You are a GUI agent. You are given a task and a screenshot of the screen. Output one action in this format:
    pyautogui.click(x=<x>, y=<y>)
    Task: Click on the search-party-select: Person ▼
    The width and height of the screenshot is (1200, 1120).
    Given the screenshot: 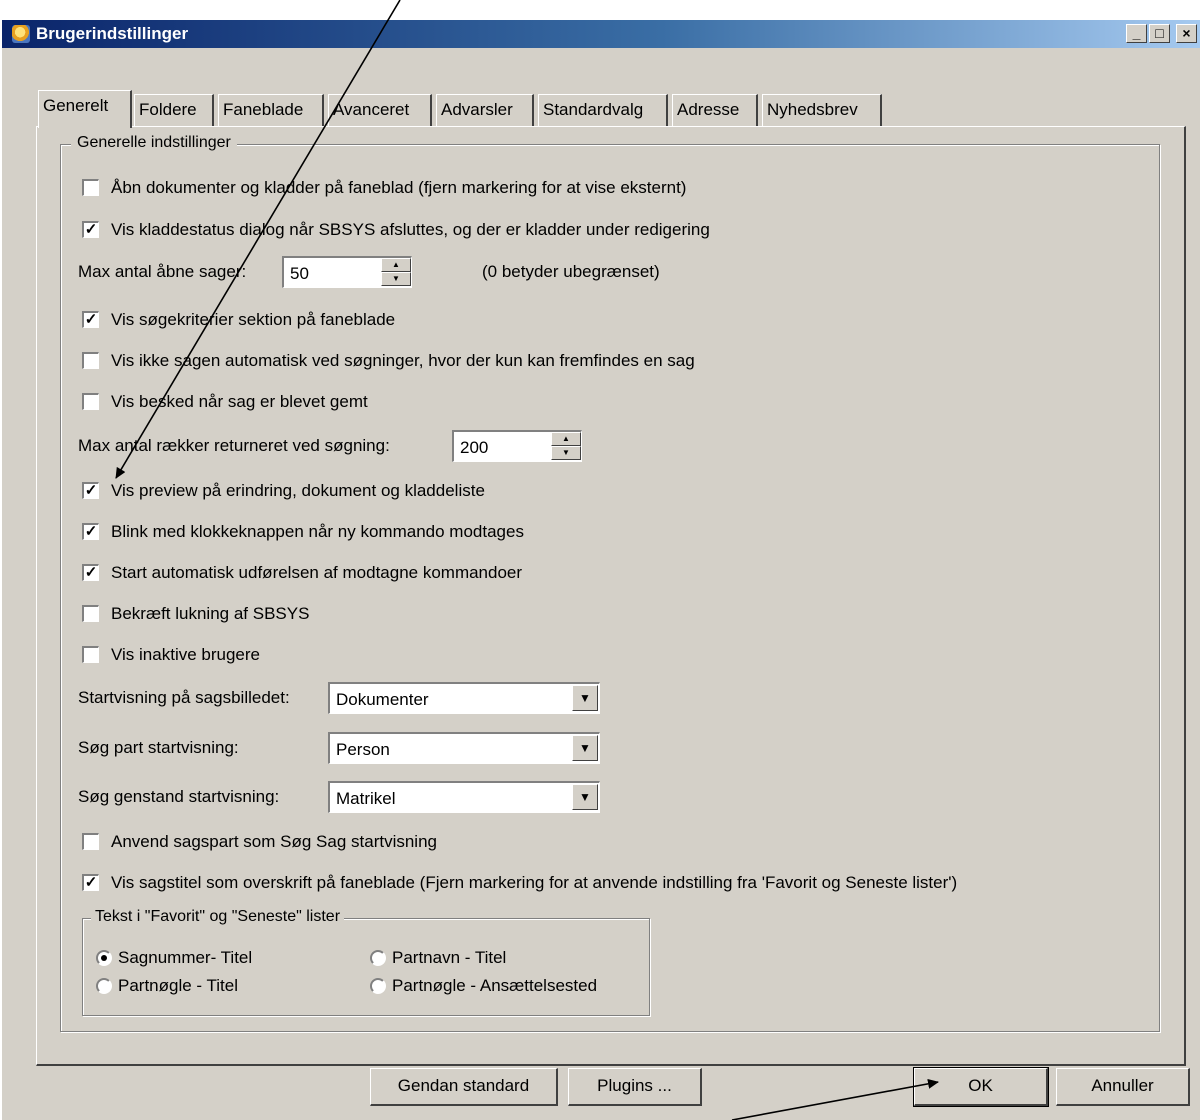 What is the action you would take?
    pyautogui.click(x=464, y=748)
    